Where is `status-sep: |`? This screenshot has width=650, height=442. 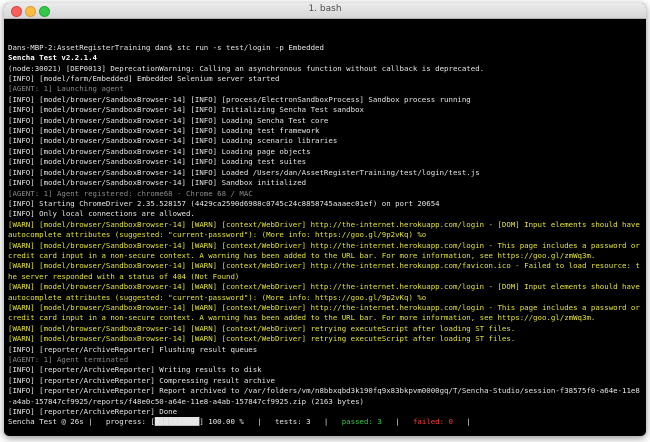 status-sep: | is located at coordinates (397, 422).